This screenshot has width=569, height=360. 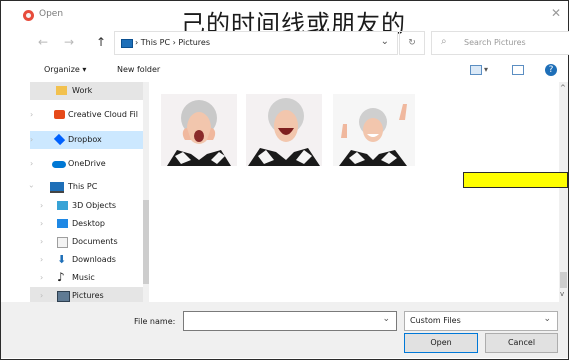 What do you see at coordinates (61, 90) in the screenshot?
I see `folder-icon` at bounding box center [61, 90].